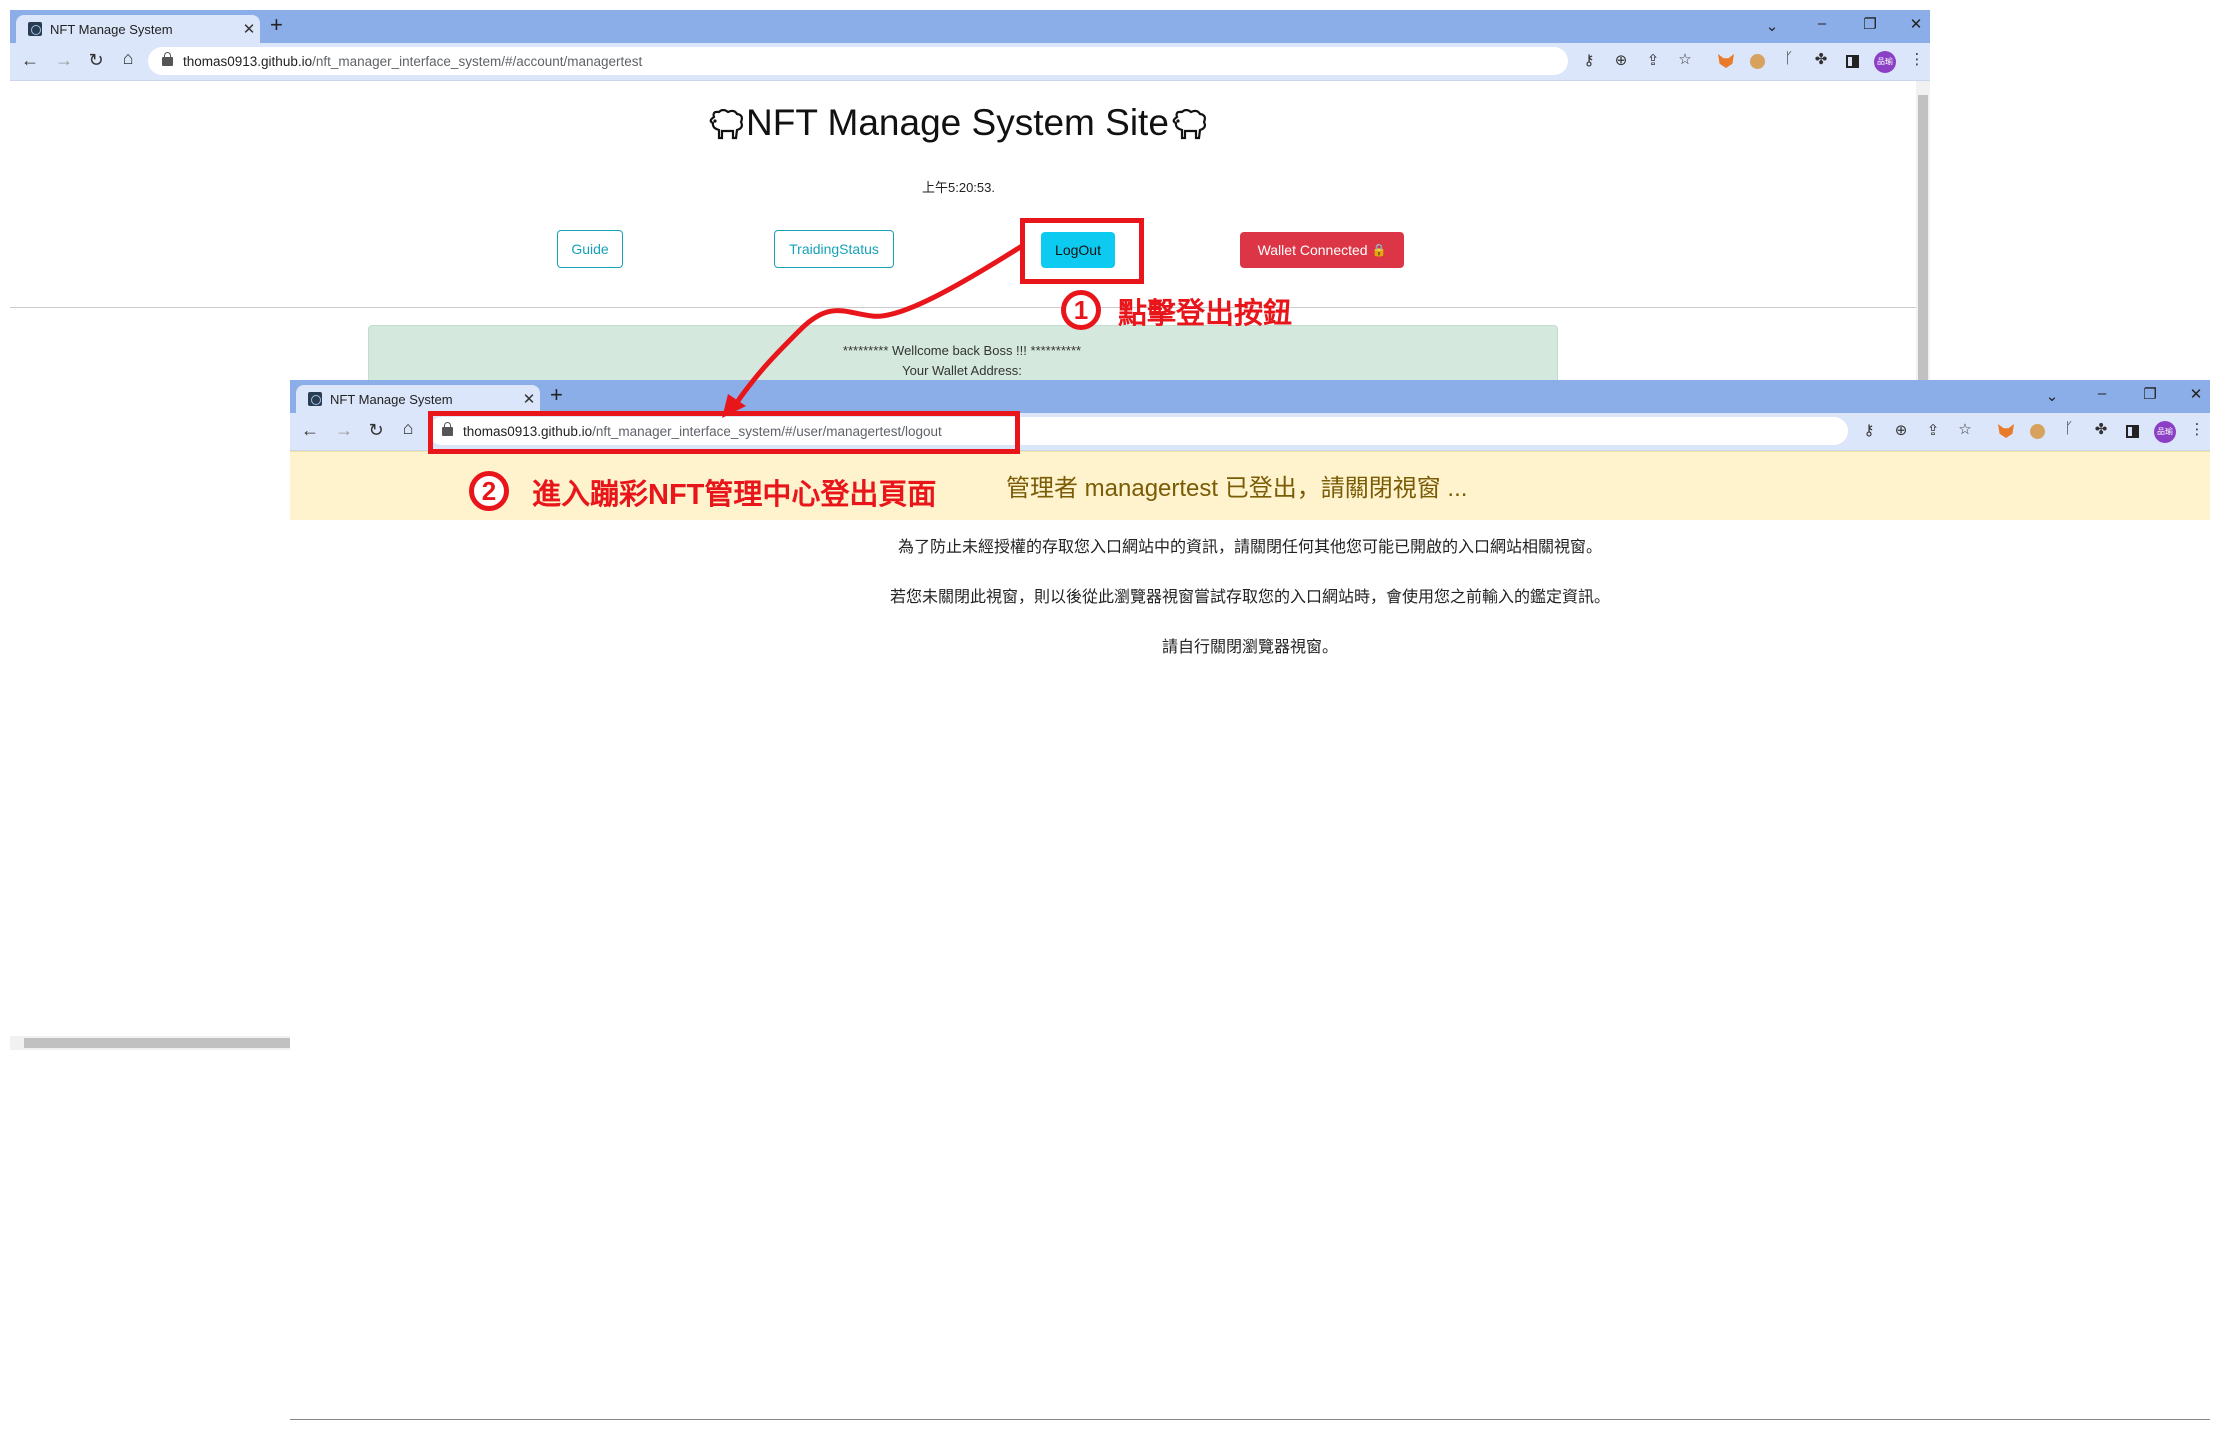 The image size is (2222, 1433). Describe the element at coordinates (873, 330) in the screenshot. I see `step-arrow` at that location.